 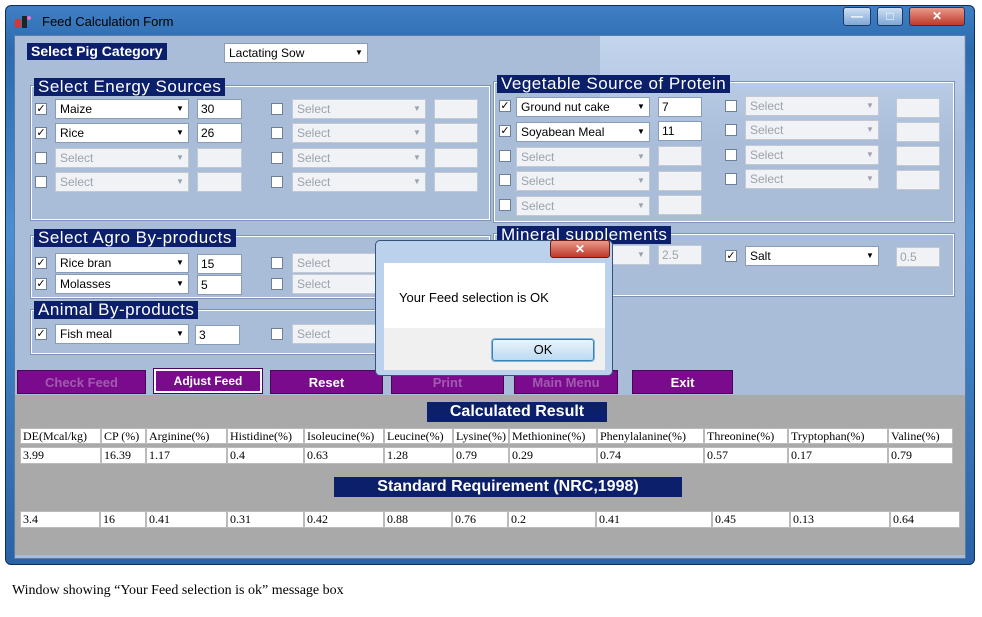 What do you see at coordinates (219, 109) in the screenshot?
I see `energy-qty-1: 30` at bounding box center [219, 109].